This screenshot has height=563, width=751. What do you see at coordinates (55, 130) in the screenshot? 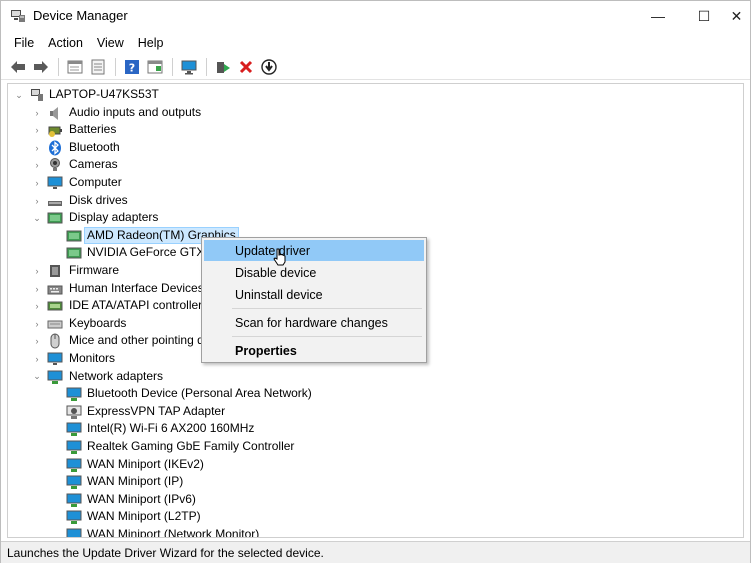
I see `battery-icon` at bounding box center [55, 130].